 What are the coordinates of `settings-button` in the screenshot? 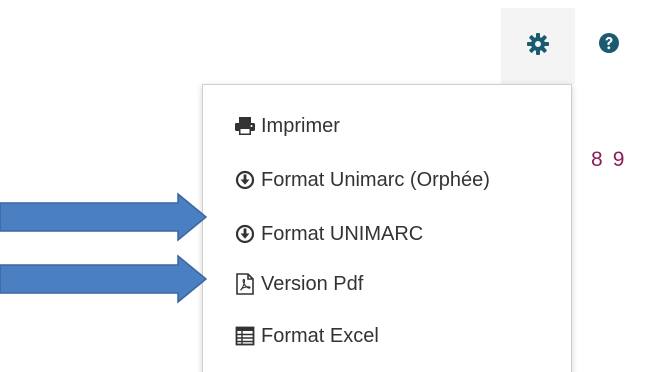 It's located at (538, 46).